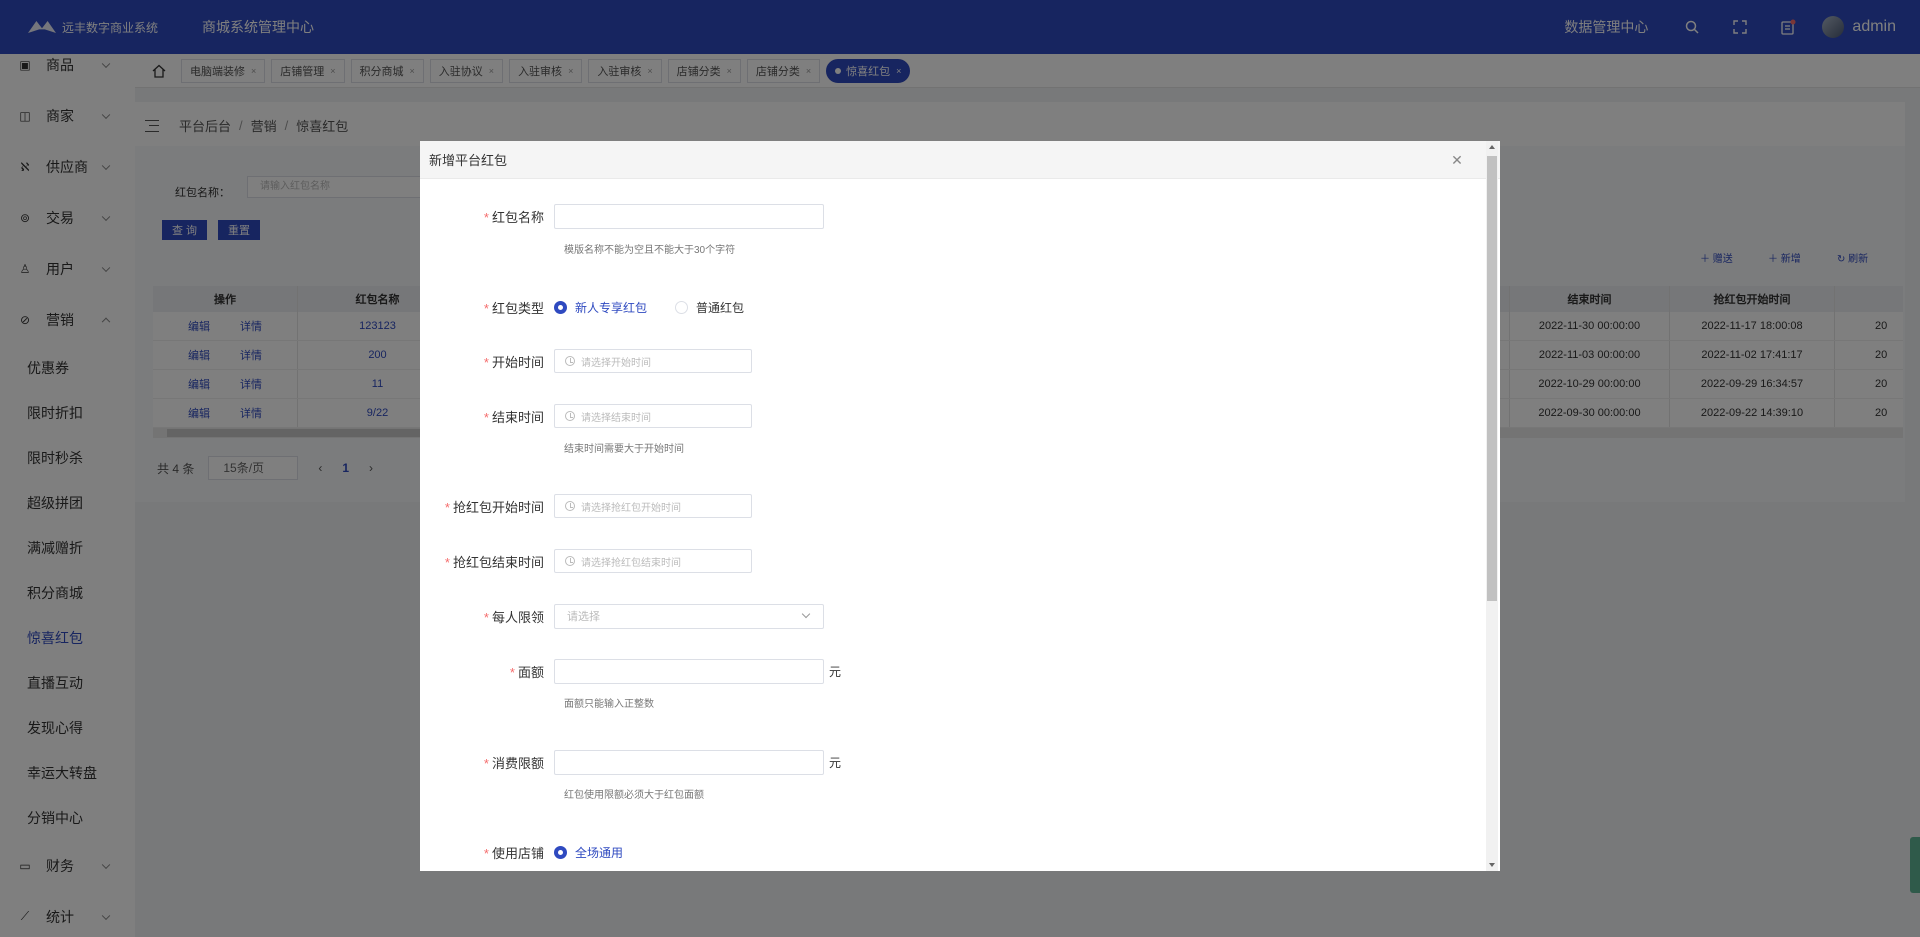 This screenshot has width=1920, height=937. What do you see at coordinates (689, 762) in the screenshot?
I see `spend-limit-field` at bounding box center [689, 762].